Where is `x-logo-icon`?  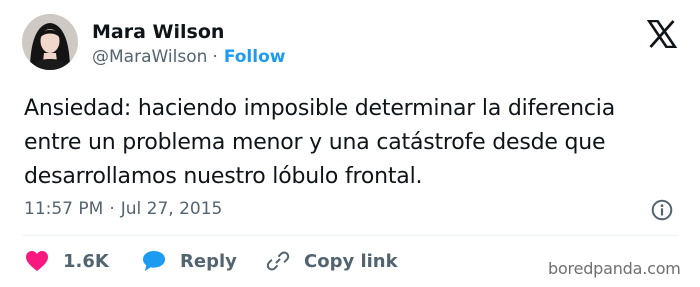 x-logo-icon is located at coordinates (662, 34).